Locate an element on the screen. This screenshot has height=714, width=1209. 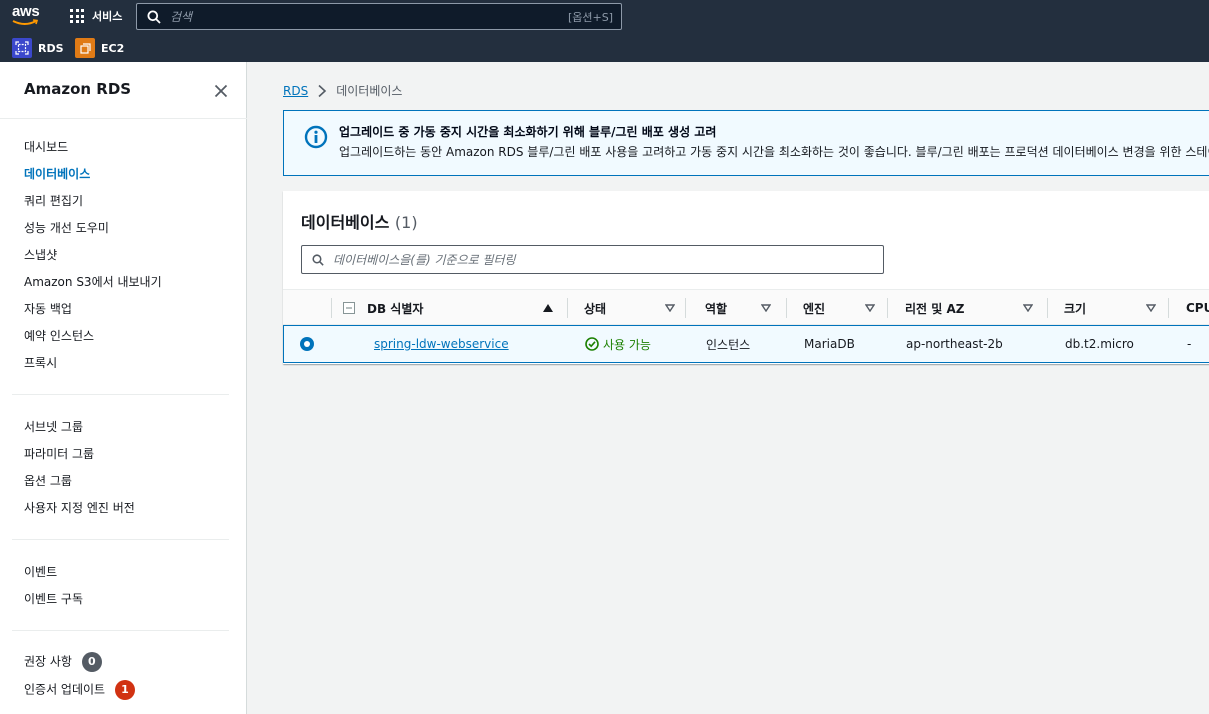
sidebar-item-performance-insights: 성능 개선 도우미 is located at coordinates (66, 227).